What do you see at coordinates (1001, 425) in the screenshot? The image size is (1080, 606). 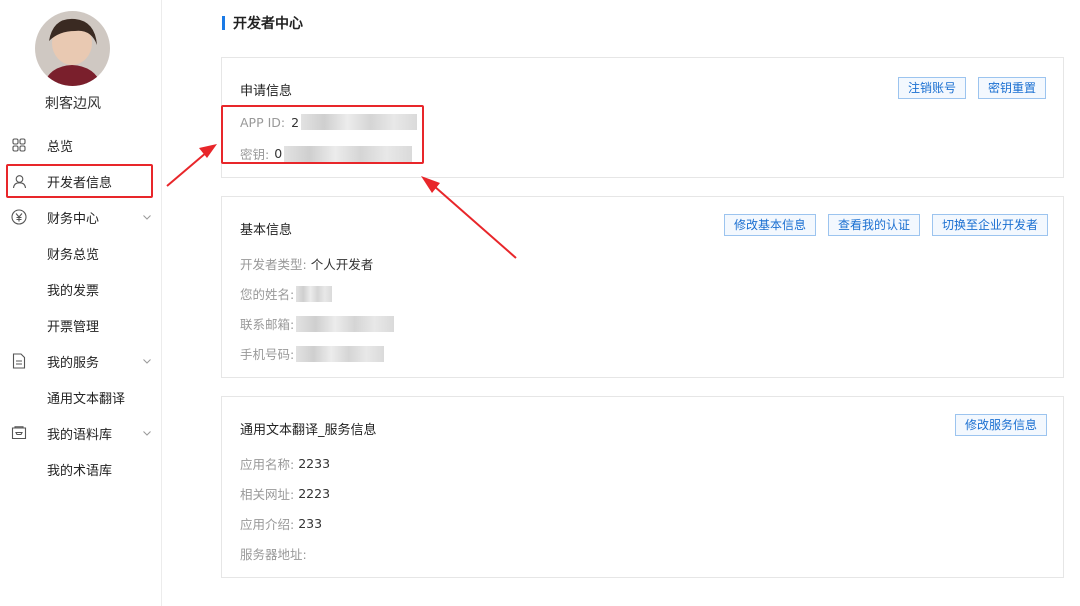 I see `edit-service-info-button: 修改服务信息` at bounding box center [1001, 425].